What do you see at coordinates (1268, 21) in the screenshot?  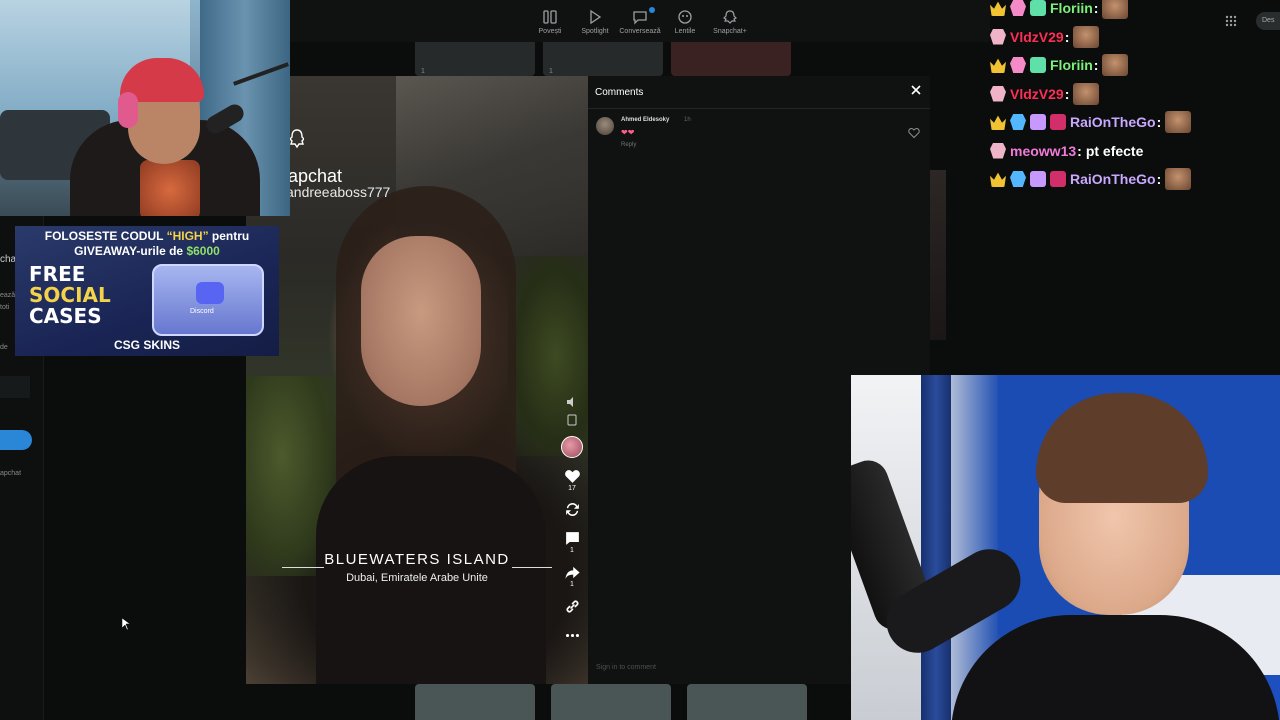 I see `desktop-button: Des` at bounding box center [1268, 21].